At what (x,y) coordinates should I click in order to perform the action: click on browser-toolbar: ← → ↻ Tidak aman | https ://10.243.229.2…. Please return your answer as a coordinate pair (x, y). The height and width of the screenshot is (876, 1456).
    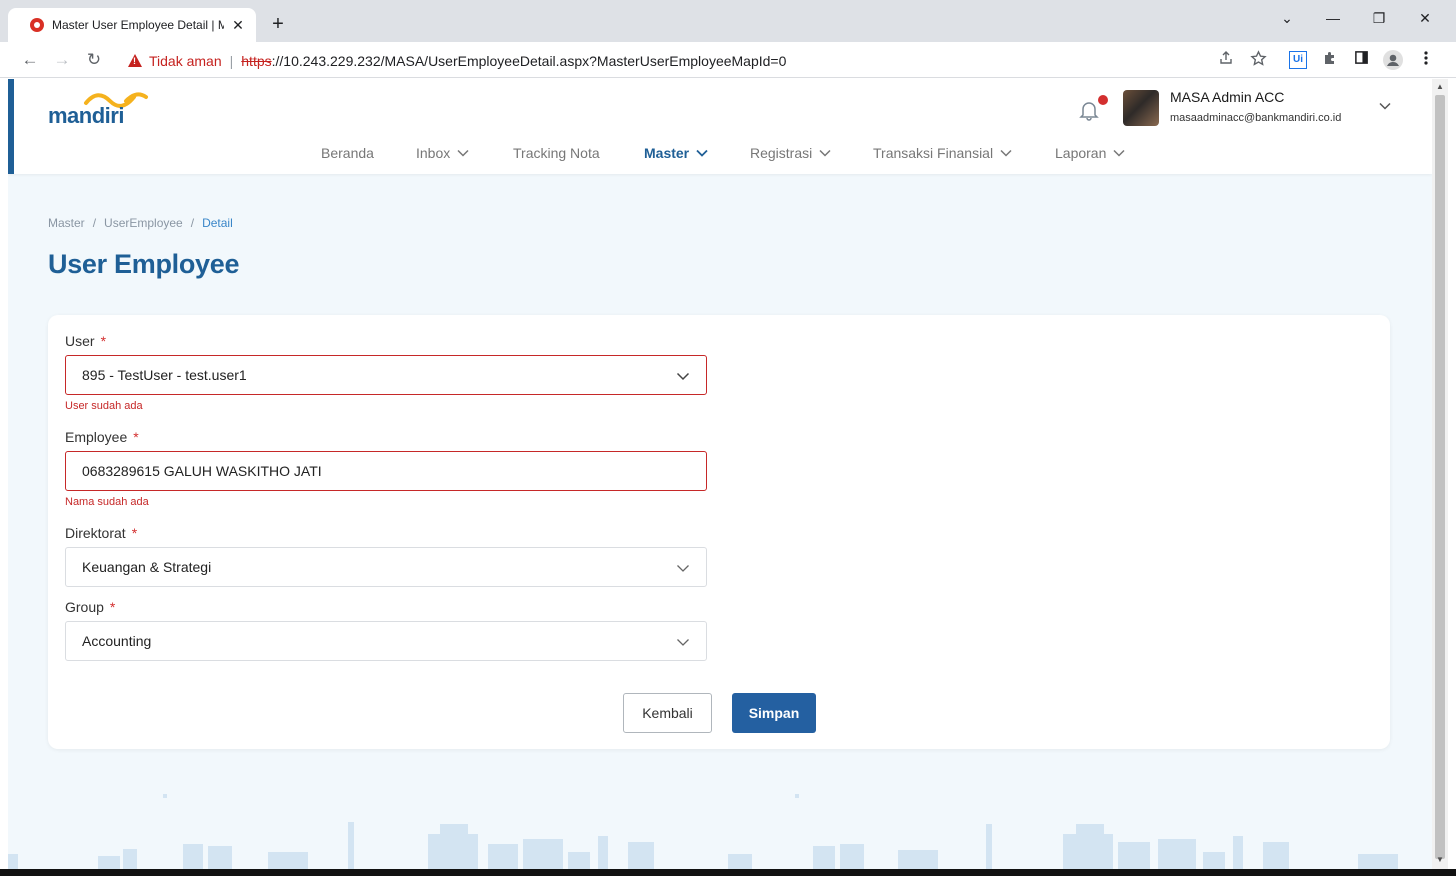
    Looking at the image, I should click on (728, 60).